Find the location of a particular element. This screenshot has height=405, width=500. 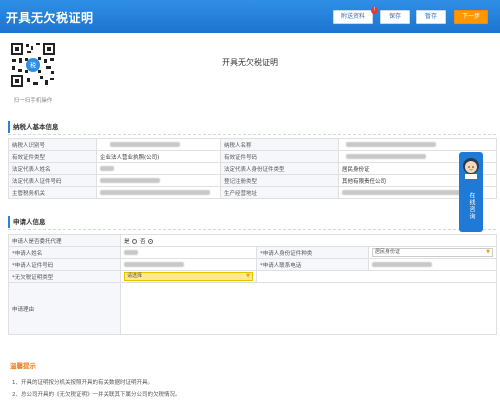

page-title: 开具无欠税证明 is located at coordinates (50, 18).